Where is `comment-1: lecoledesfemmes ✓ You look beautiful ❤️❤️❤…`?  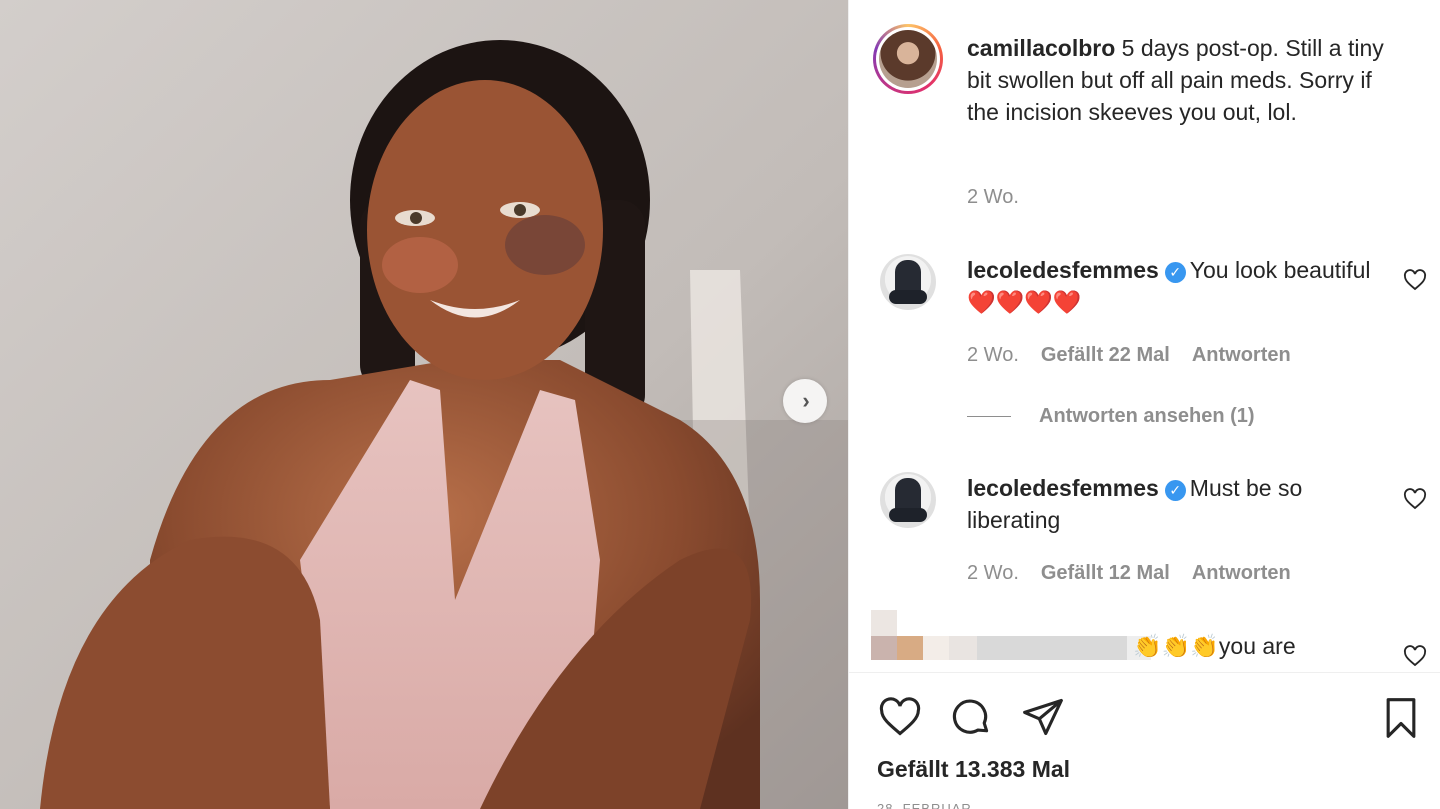
comment-1: lecoledesfemmes ✓ You look beautiful ❤️❤️❤… is located at coordinates (1177, 286).